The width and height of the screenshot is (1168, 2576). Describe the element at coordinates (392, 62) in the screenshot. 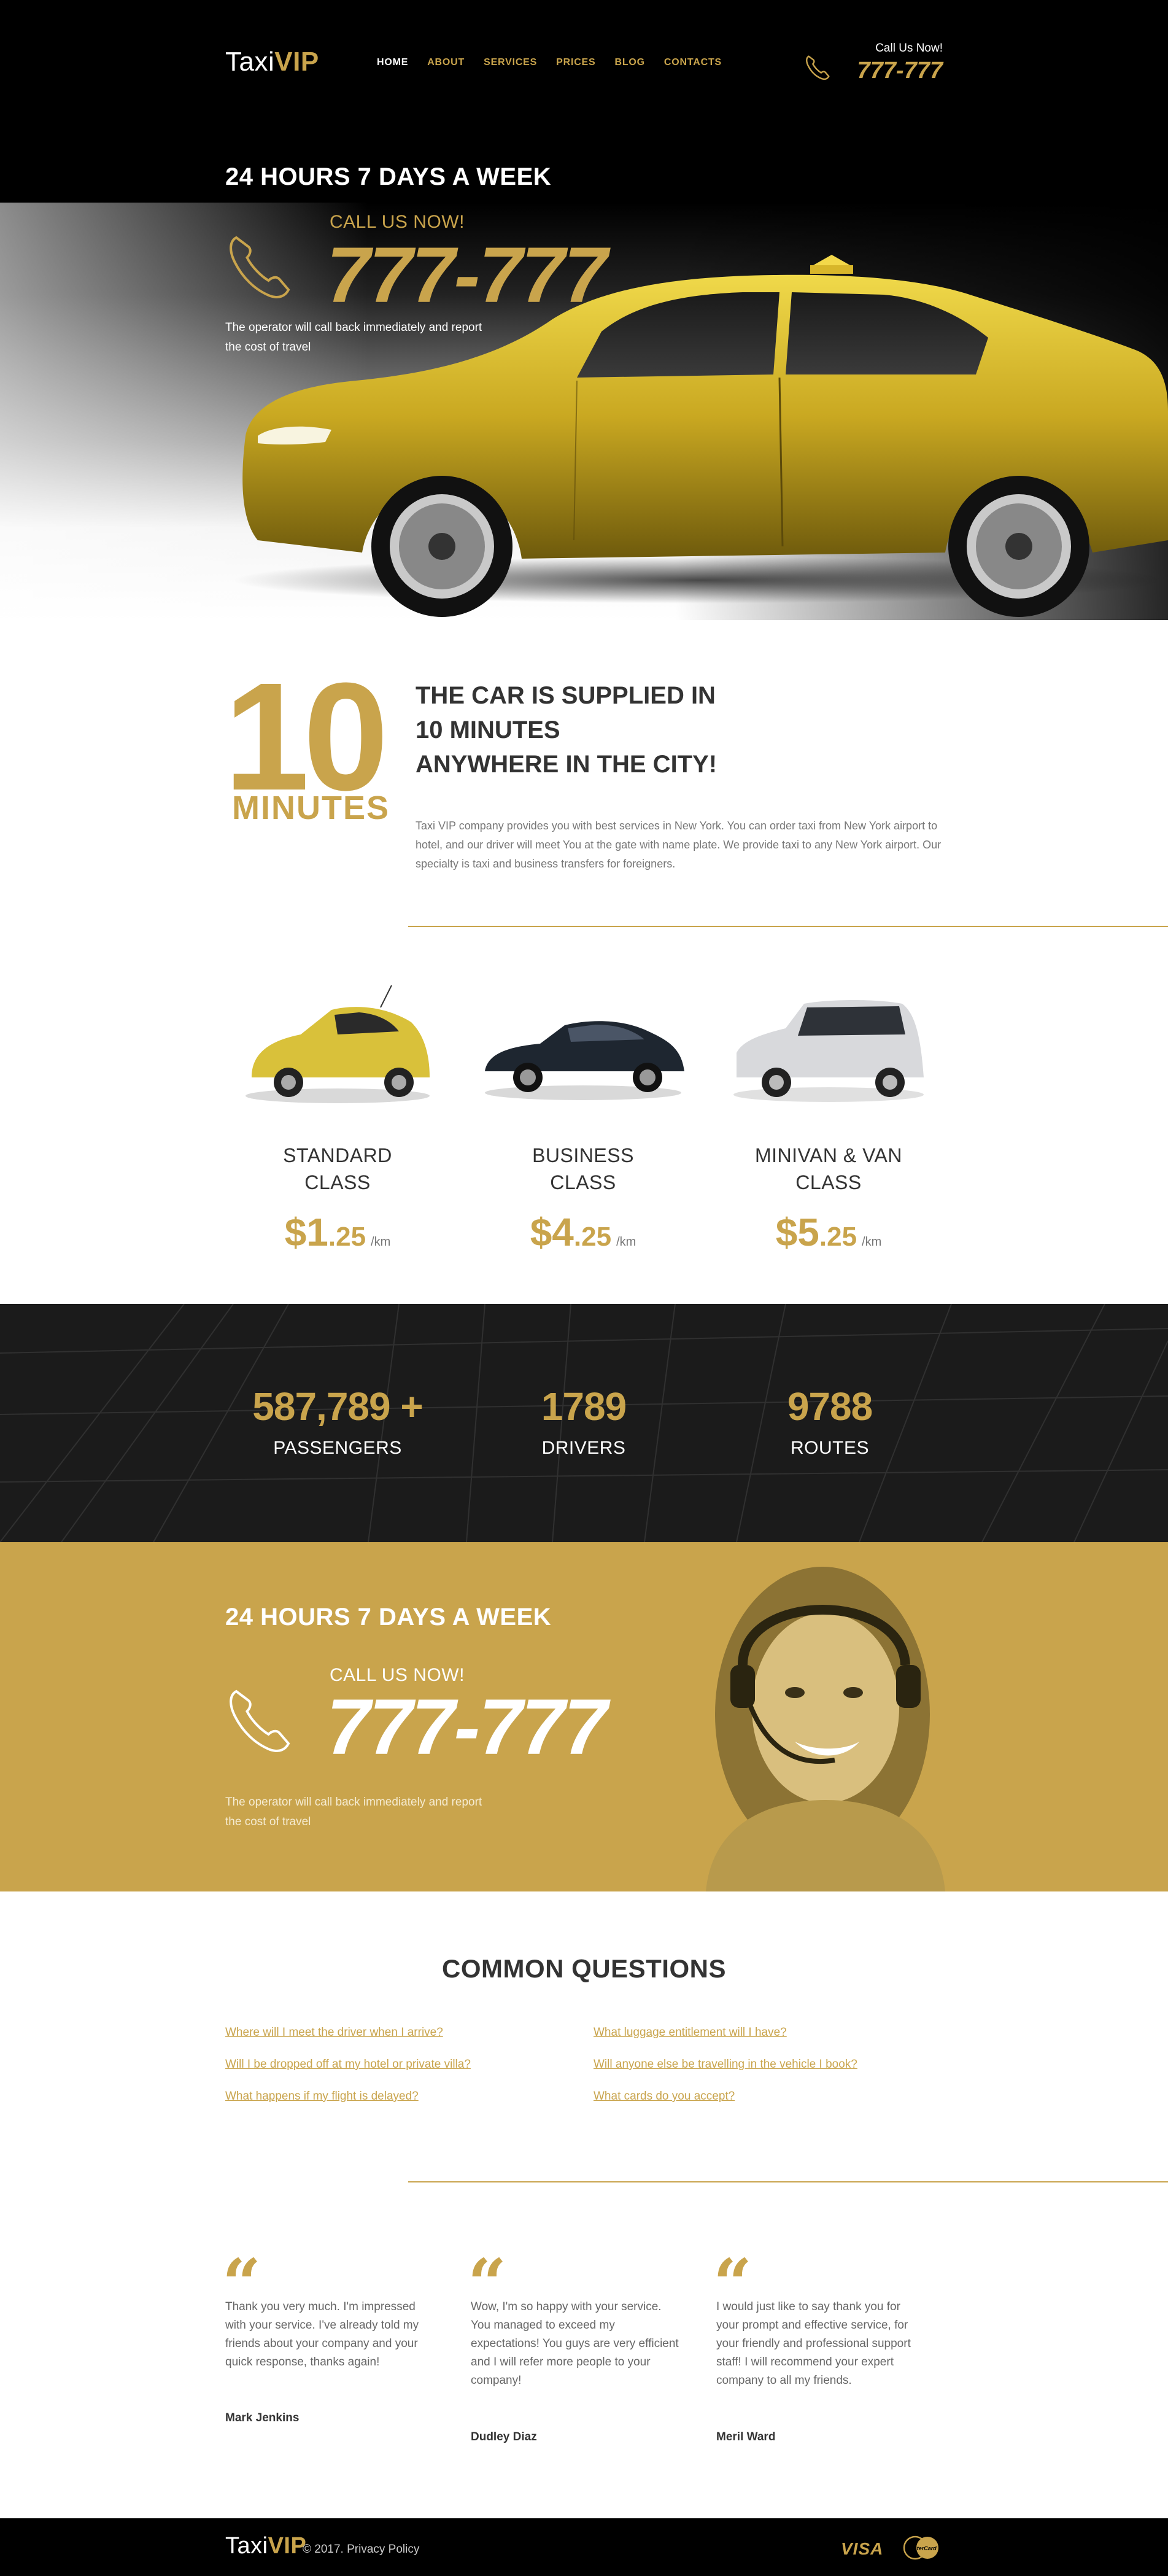

I see `nav-home: HOME` at that location.